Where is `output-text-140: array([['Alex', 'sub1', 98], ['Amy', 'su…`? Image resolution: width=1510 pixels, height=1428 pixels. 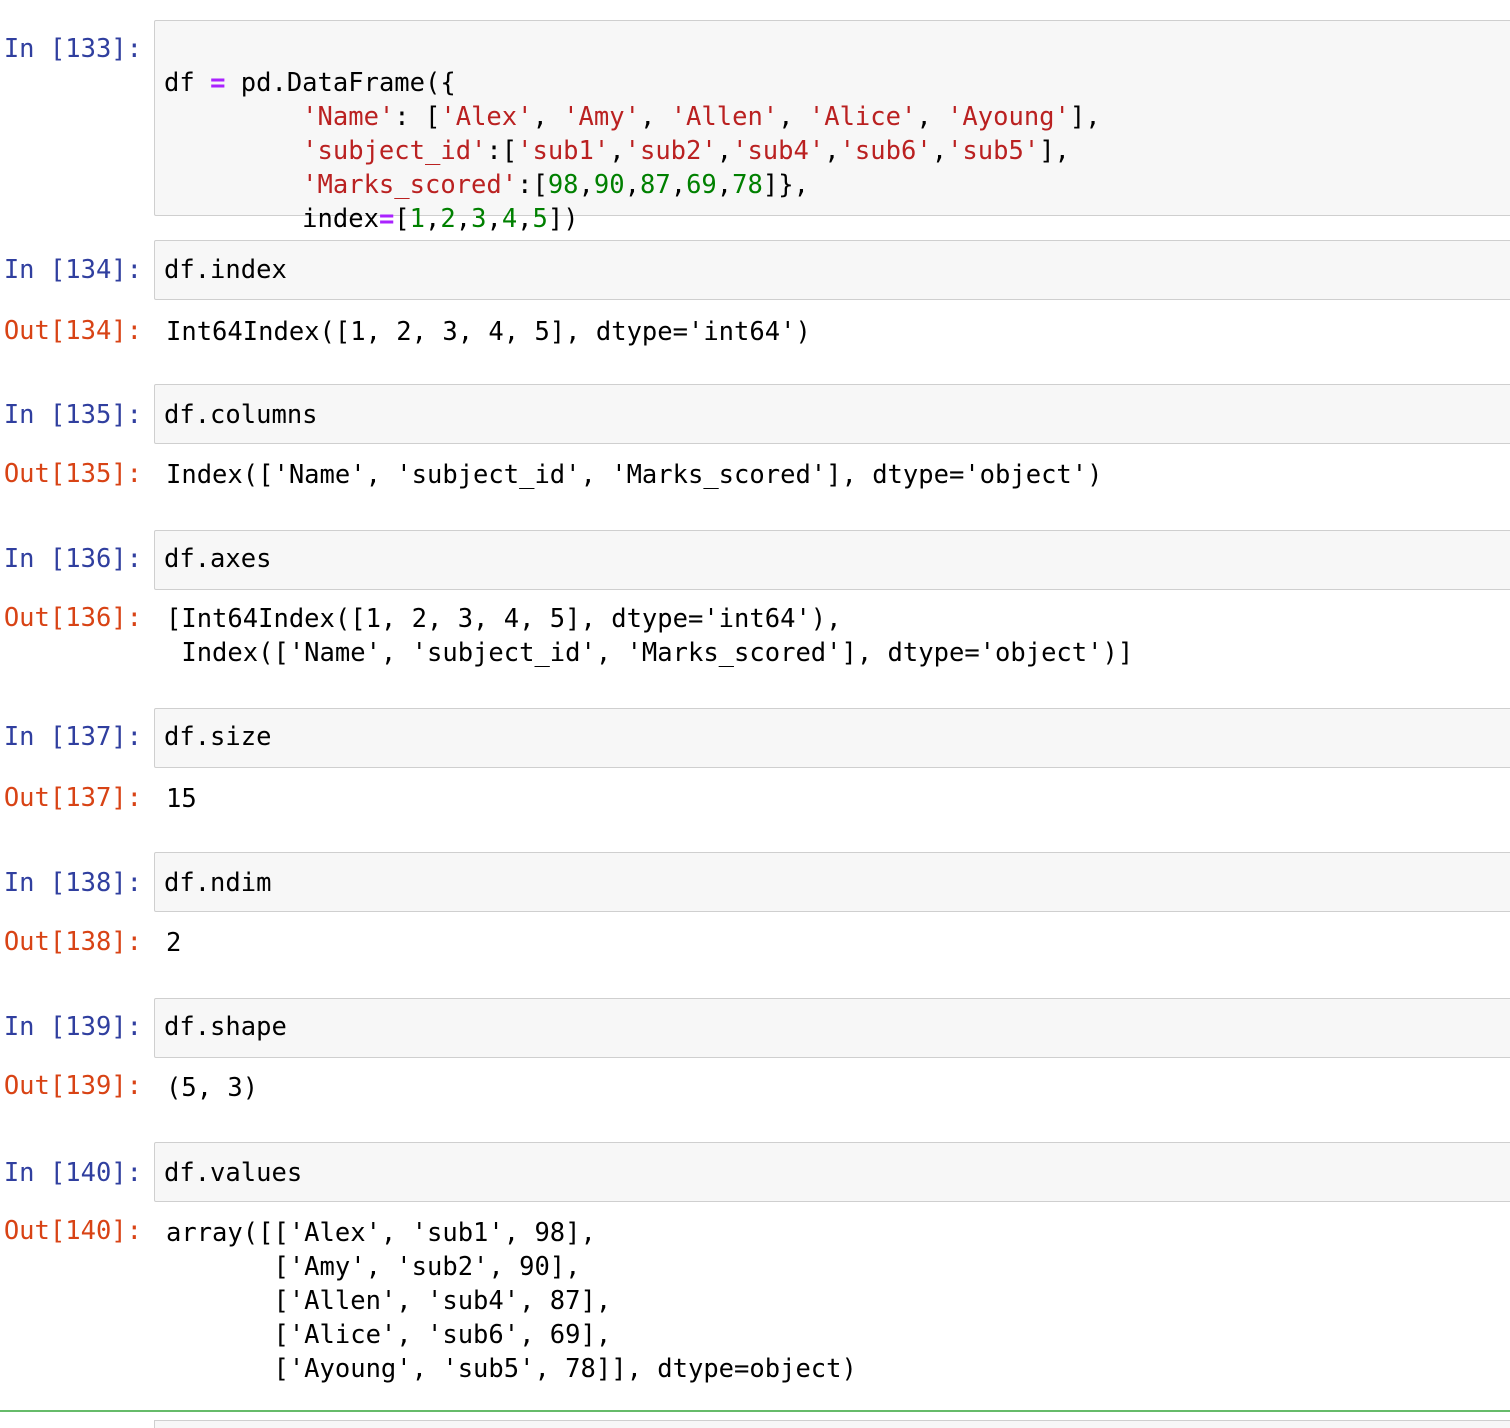
output-text-140: array([['Alex', 'sub1', 98], ['Amy', 'su… is located at coordinates (511, 1301).